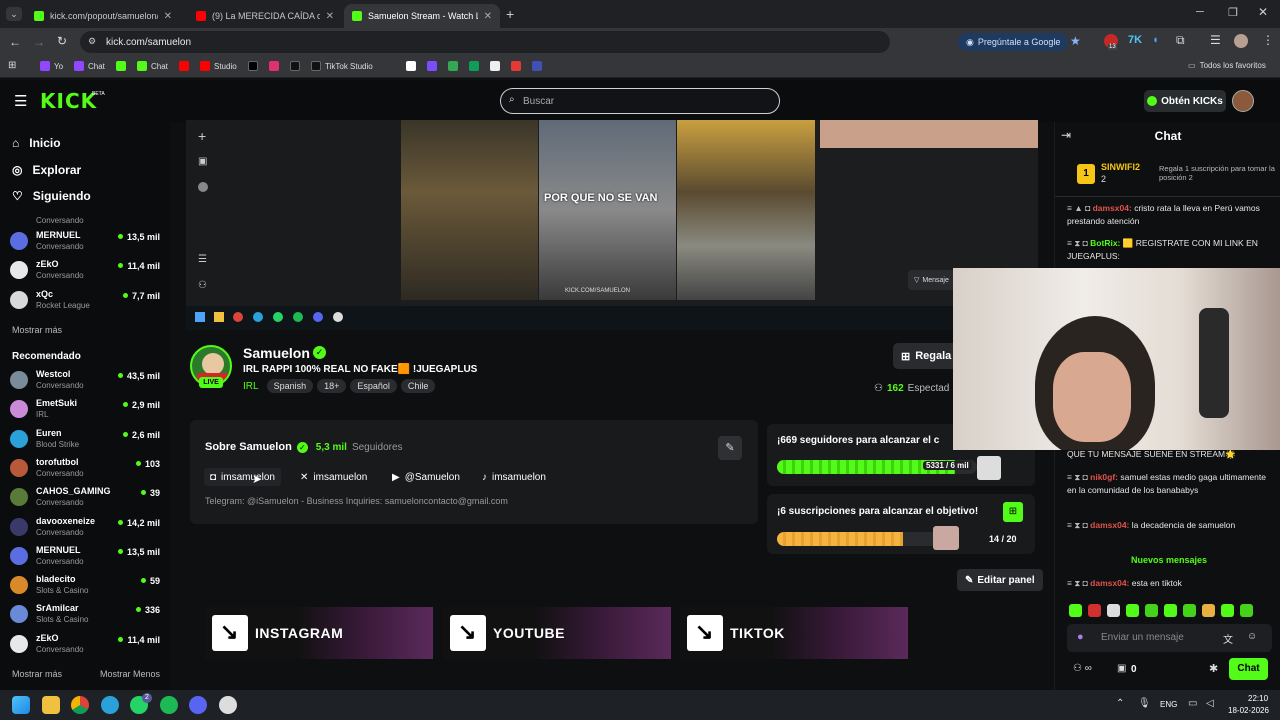 The height and width of the screenshot is (720, 1280). I want to click on sidebar-channel-item: CAHOS_GAMING Conversando 39, so click(85, 498).